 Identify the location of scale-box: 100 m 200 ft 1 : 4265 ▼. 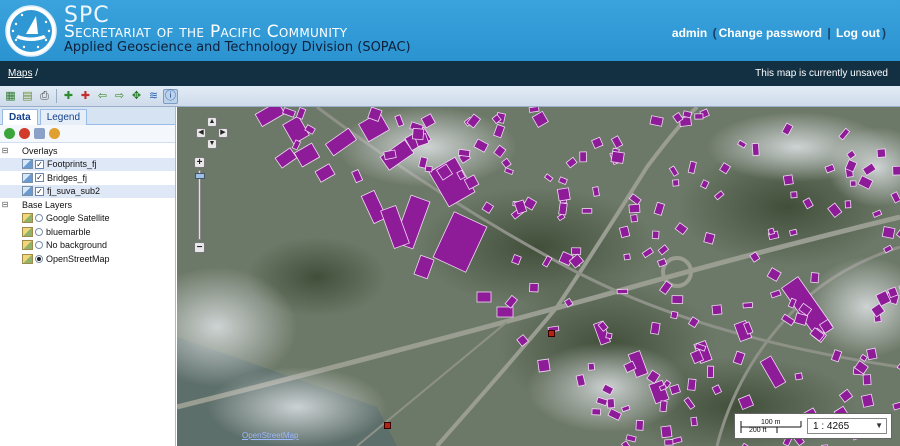
(813, 426).